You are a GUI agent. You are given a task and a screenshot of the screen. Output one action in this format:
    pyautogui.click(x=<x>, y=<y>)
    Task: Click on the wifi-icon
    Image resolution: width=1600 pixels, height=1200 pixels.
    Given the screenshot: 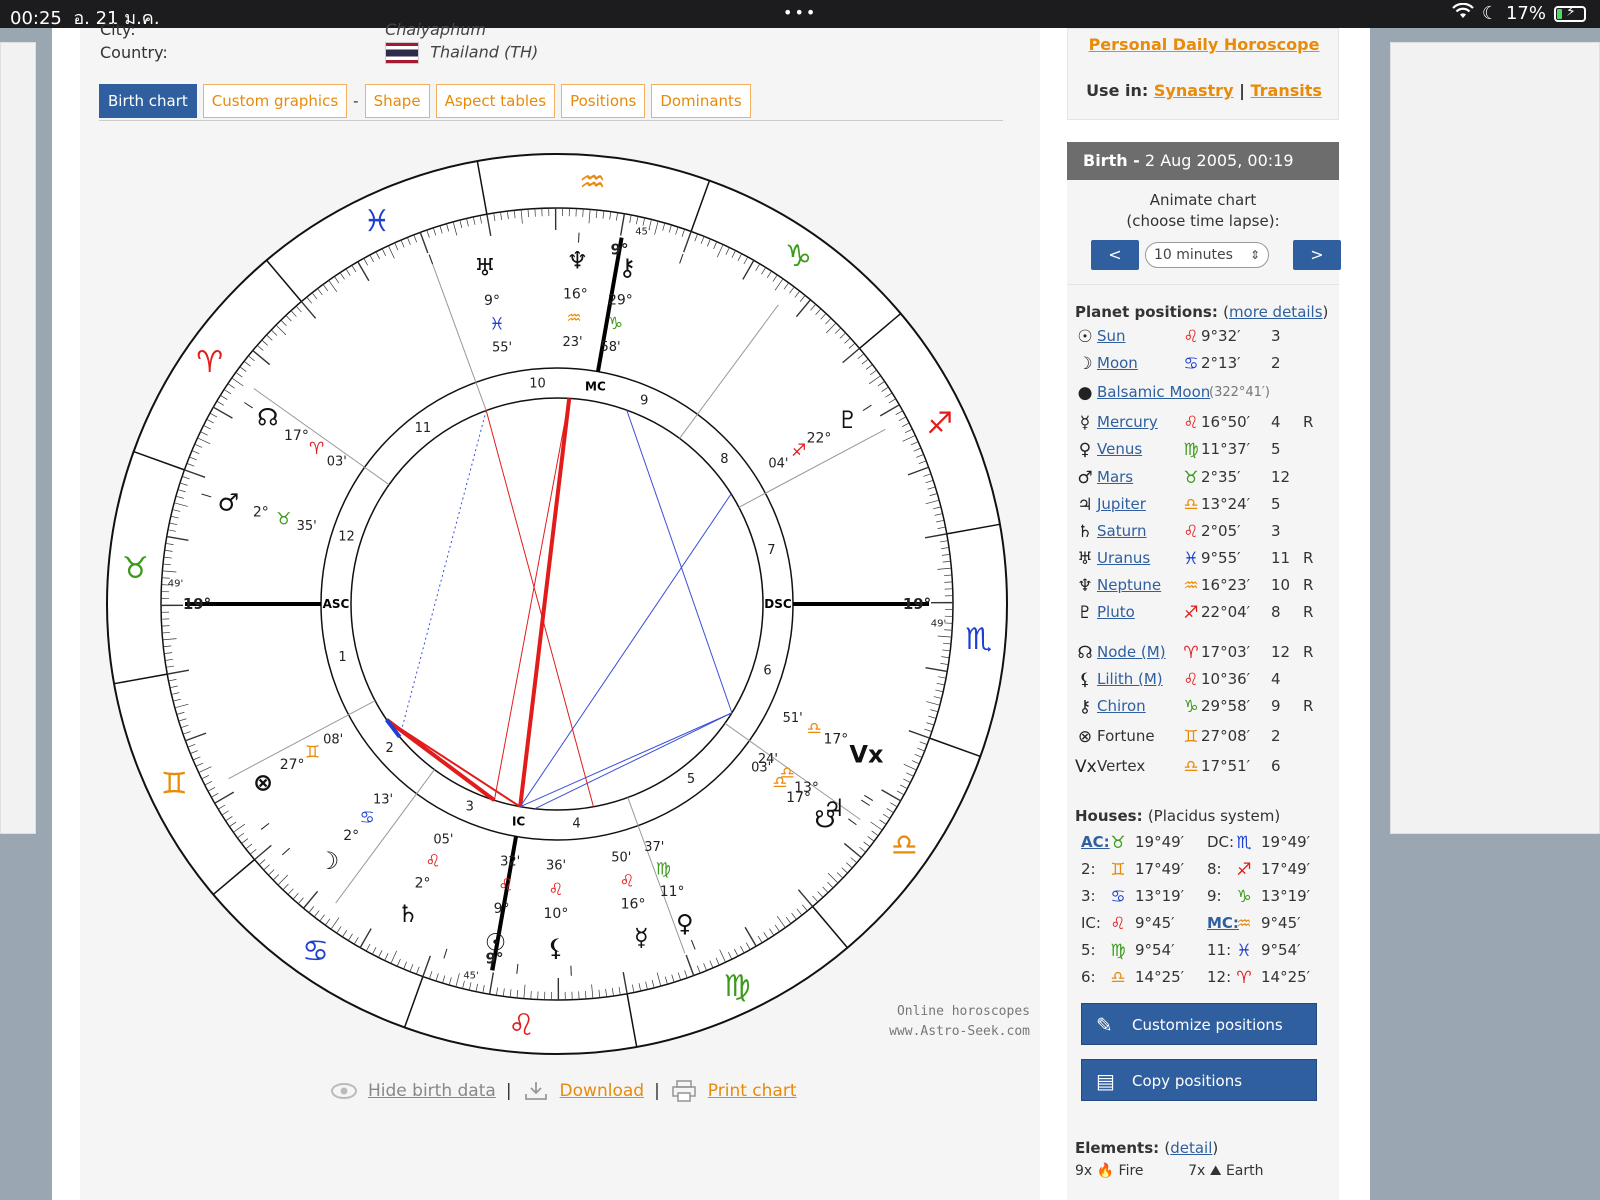 What is the action you would take?
    pyautogui.click(x=1463, y=13)
    